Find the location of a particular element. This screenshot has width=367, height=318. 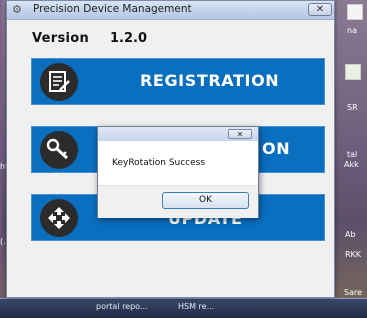

registration-label: REGISTRATION is located at coordinates (210, 80).